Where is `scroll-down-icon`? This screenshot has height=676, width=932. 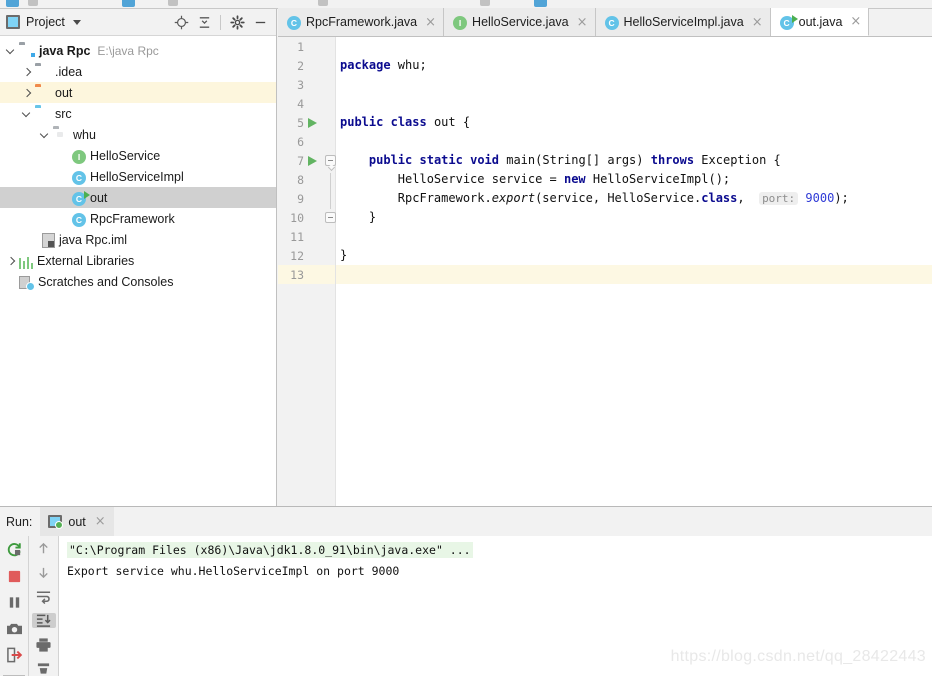
scroll-down-icon is located at coordinates (44, 572).